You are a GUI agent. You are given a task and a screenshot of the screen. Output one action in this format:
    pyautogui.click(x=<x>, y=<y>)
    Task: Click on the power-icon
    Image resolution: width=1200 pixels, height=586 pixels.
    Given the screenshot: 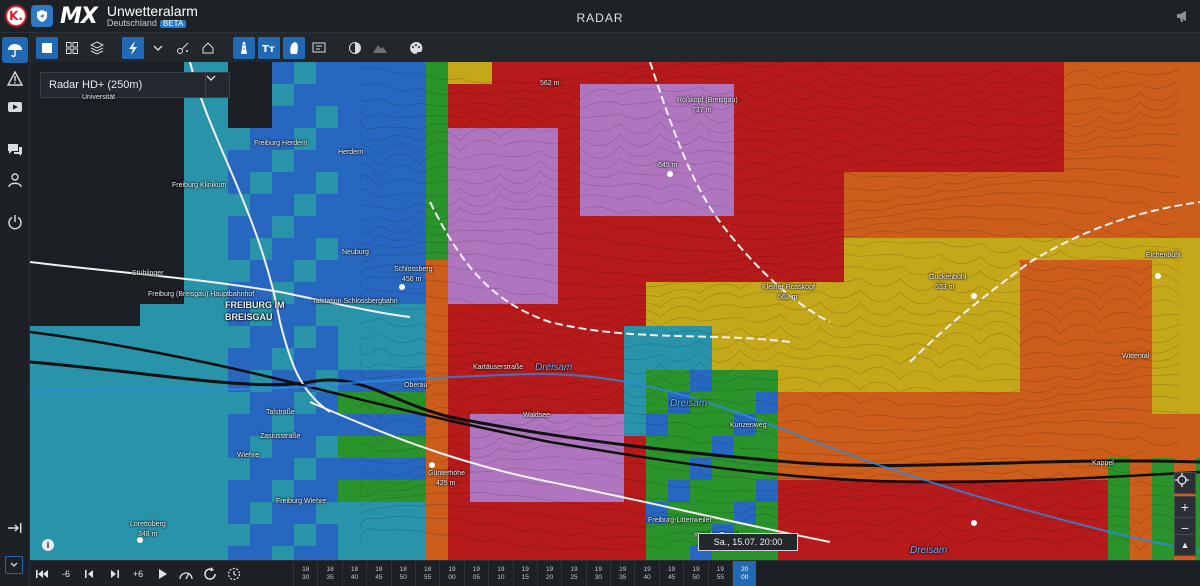 What is the action you would take?
    pyautogui.click(x=15, y=222)
    